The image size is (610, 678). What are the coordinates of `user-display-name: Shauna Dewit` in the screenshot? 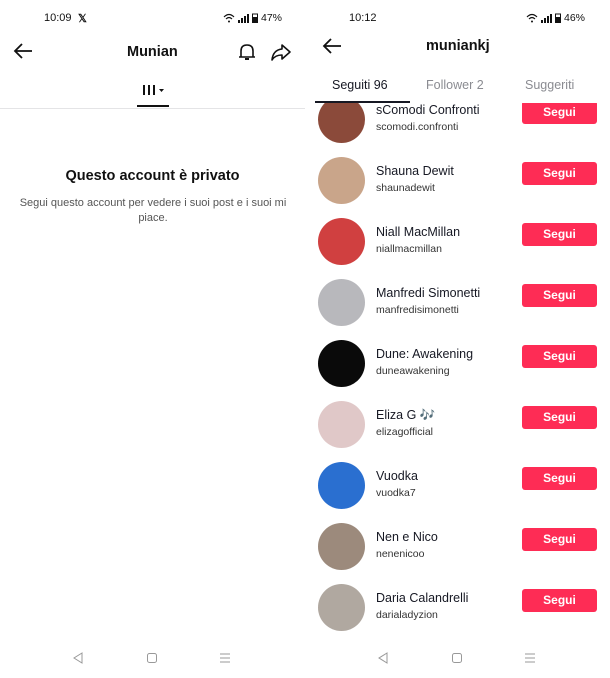 It's located at (415, 171).